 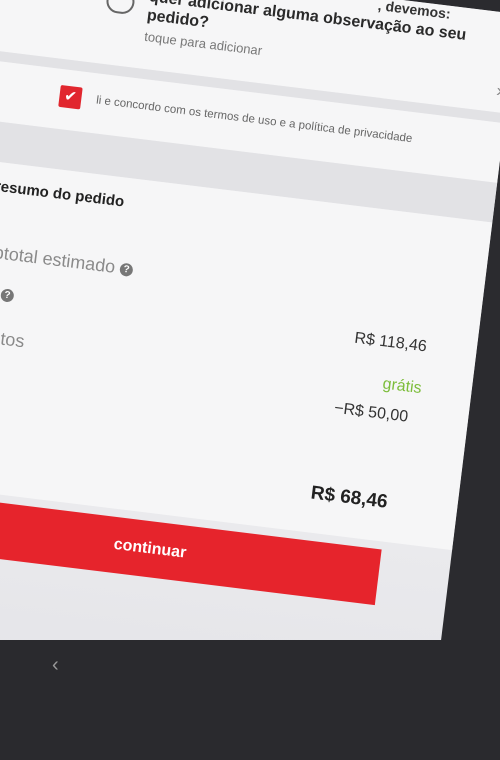 I want to click on terms-checkbox: ✔, so click(x=70, y=97).